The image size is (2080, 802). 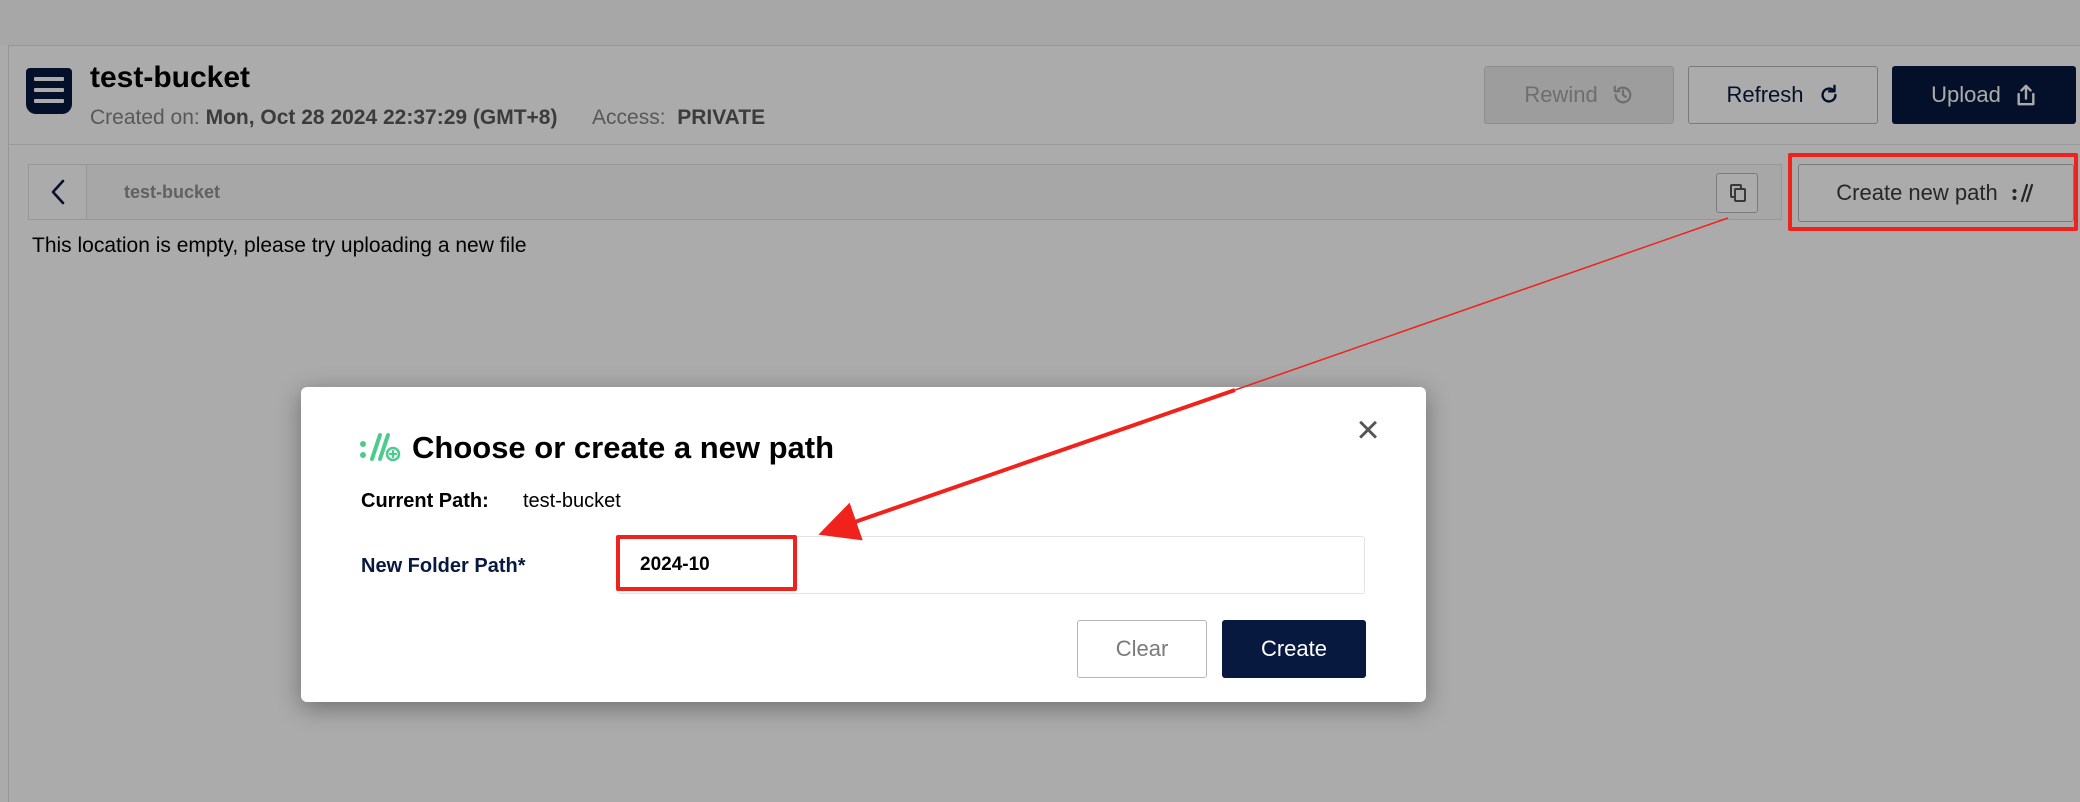 What do you see at coordinates (623, 447) in the screenshot?
I see `modal-title: Choose or create a new path` at bounding box center [623, 447].